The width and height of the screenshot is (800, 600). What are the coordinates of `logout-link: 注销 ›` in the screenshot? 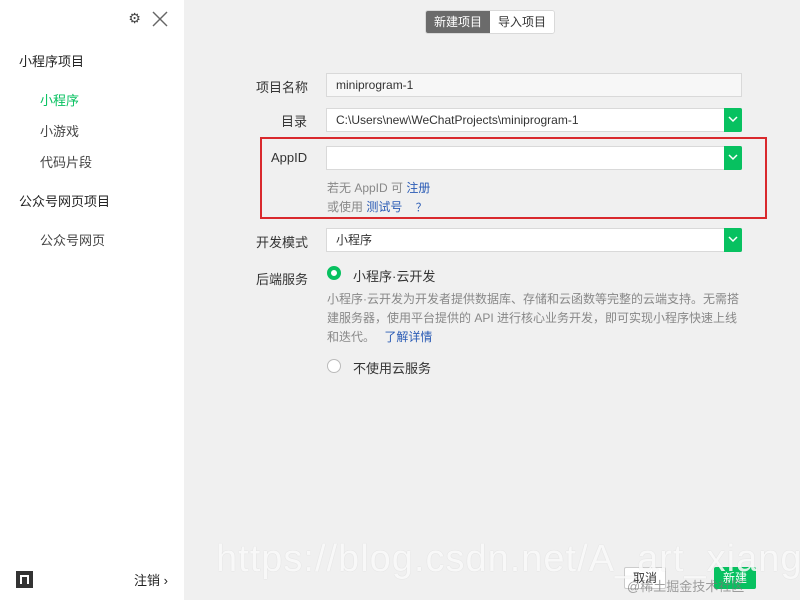 It's located at (151, 579).